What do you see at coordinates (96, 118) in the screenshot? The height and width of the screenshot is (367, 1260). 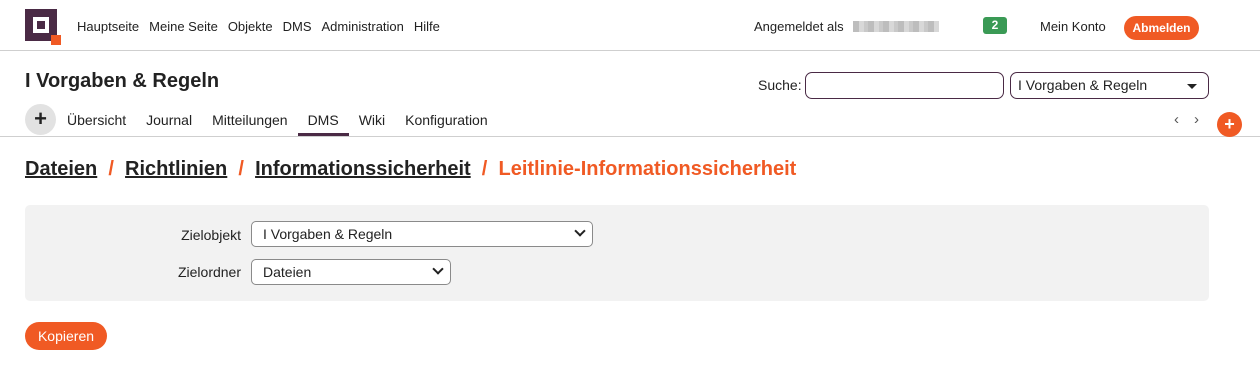 I see `tab-uebersicht: Übersicht` at bounding box center [96, 118].